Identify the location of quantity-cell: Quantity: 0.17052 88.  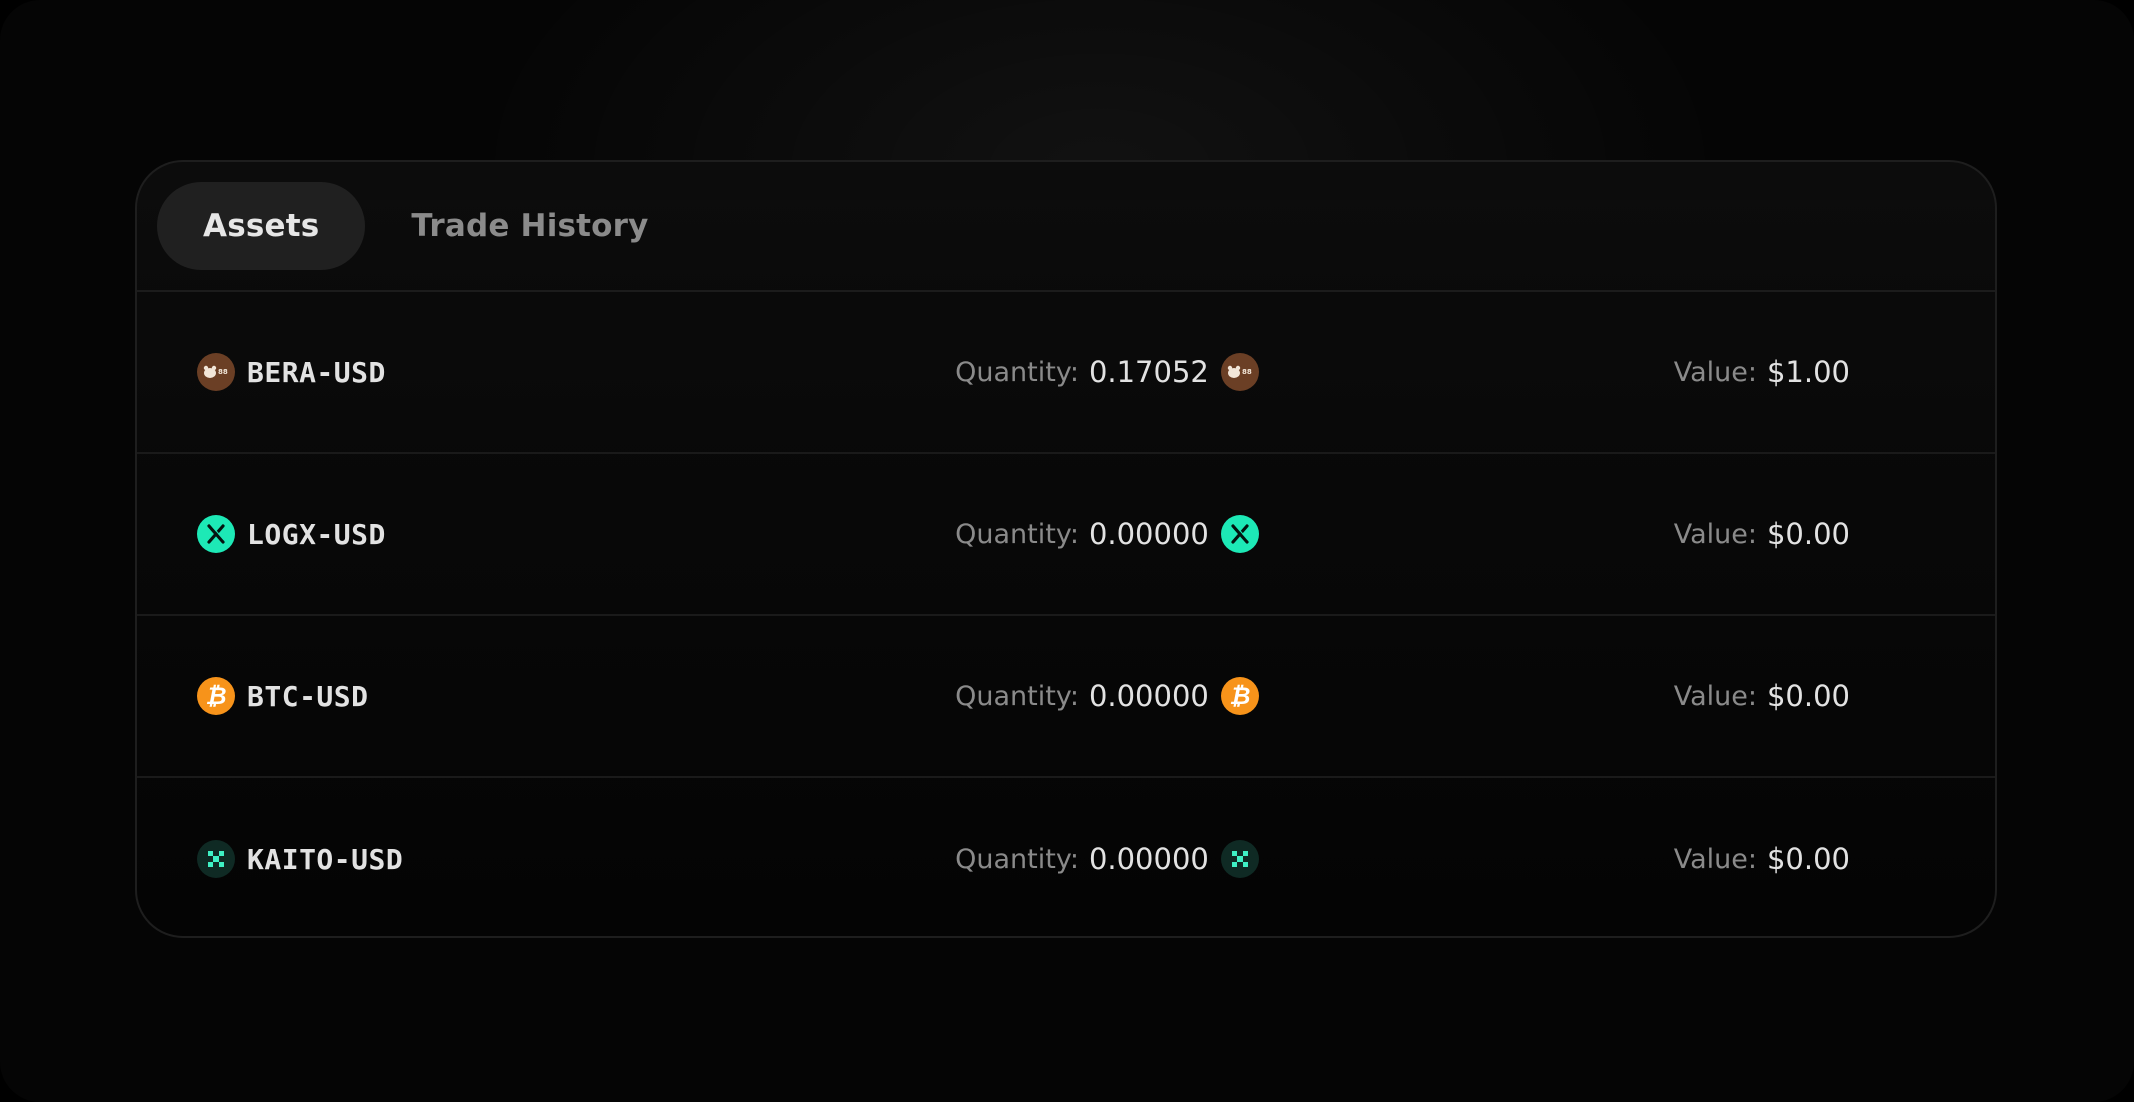
(1107, 372).